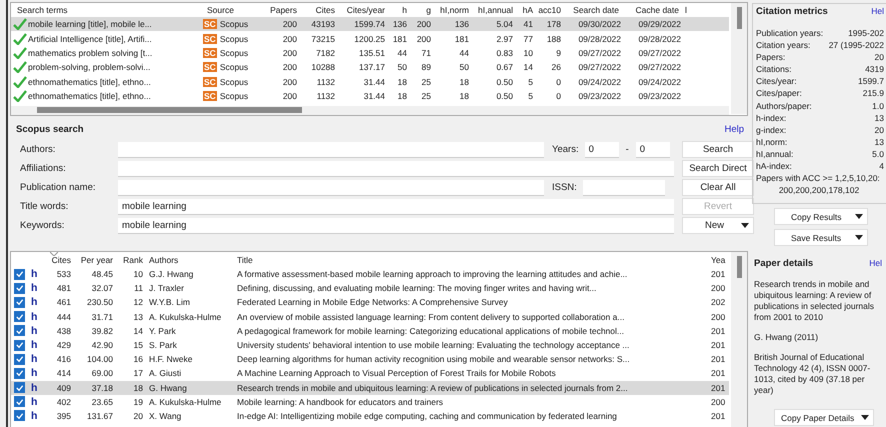  I want to click on field-label: Affiliations:, so click(43, 168).